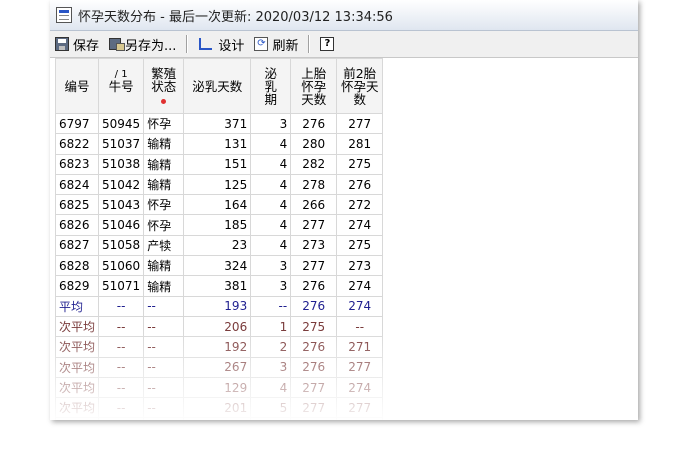 This screenshot has height=449, width=692. What do you see at coordinates (344, 44) in the screenshot?
I see `toolbar: 保存 另存为... 设计 ⟳ 刷新 ?` at bounding box center [344, 44].